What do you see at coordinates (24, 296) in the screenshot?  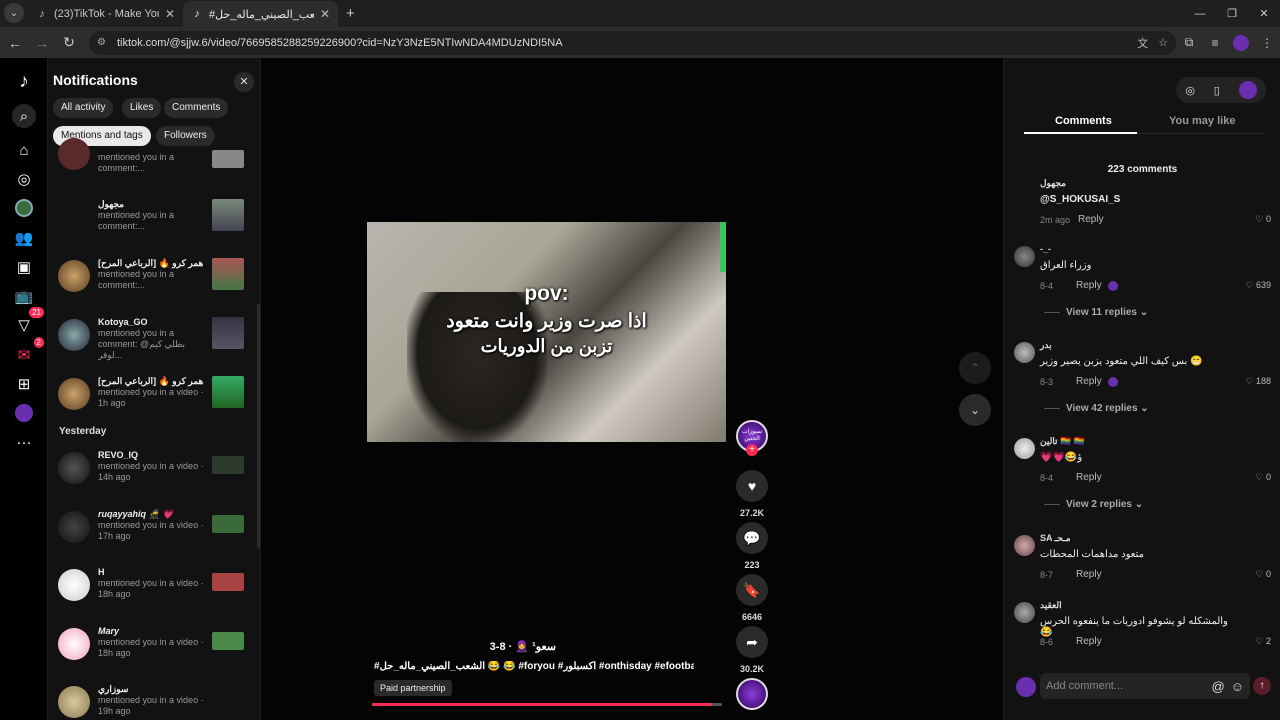 I see `tv-icon: 📺` at bounding box center [24, 296].